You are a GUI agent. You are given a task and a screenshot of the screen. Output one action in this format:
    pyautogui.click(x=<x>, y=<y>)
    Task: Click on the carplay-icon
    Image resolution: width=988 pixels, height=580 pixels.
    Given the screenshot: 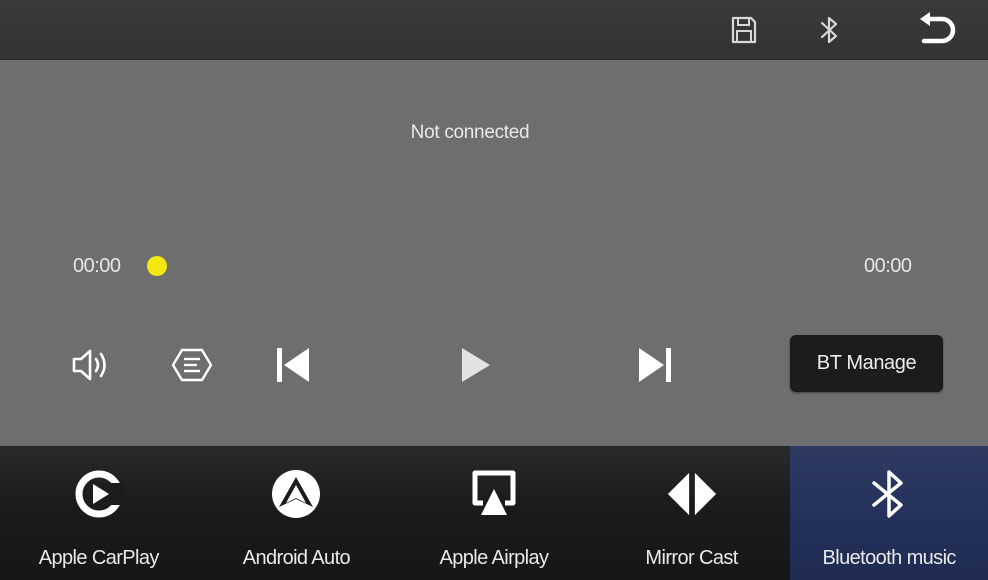 What is the action you would take?
    pyautogui.click(x=99, y=494)
    